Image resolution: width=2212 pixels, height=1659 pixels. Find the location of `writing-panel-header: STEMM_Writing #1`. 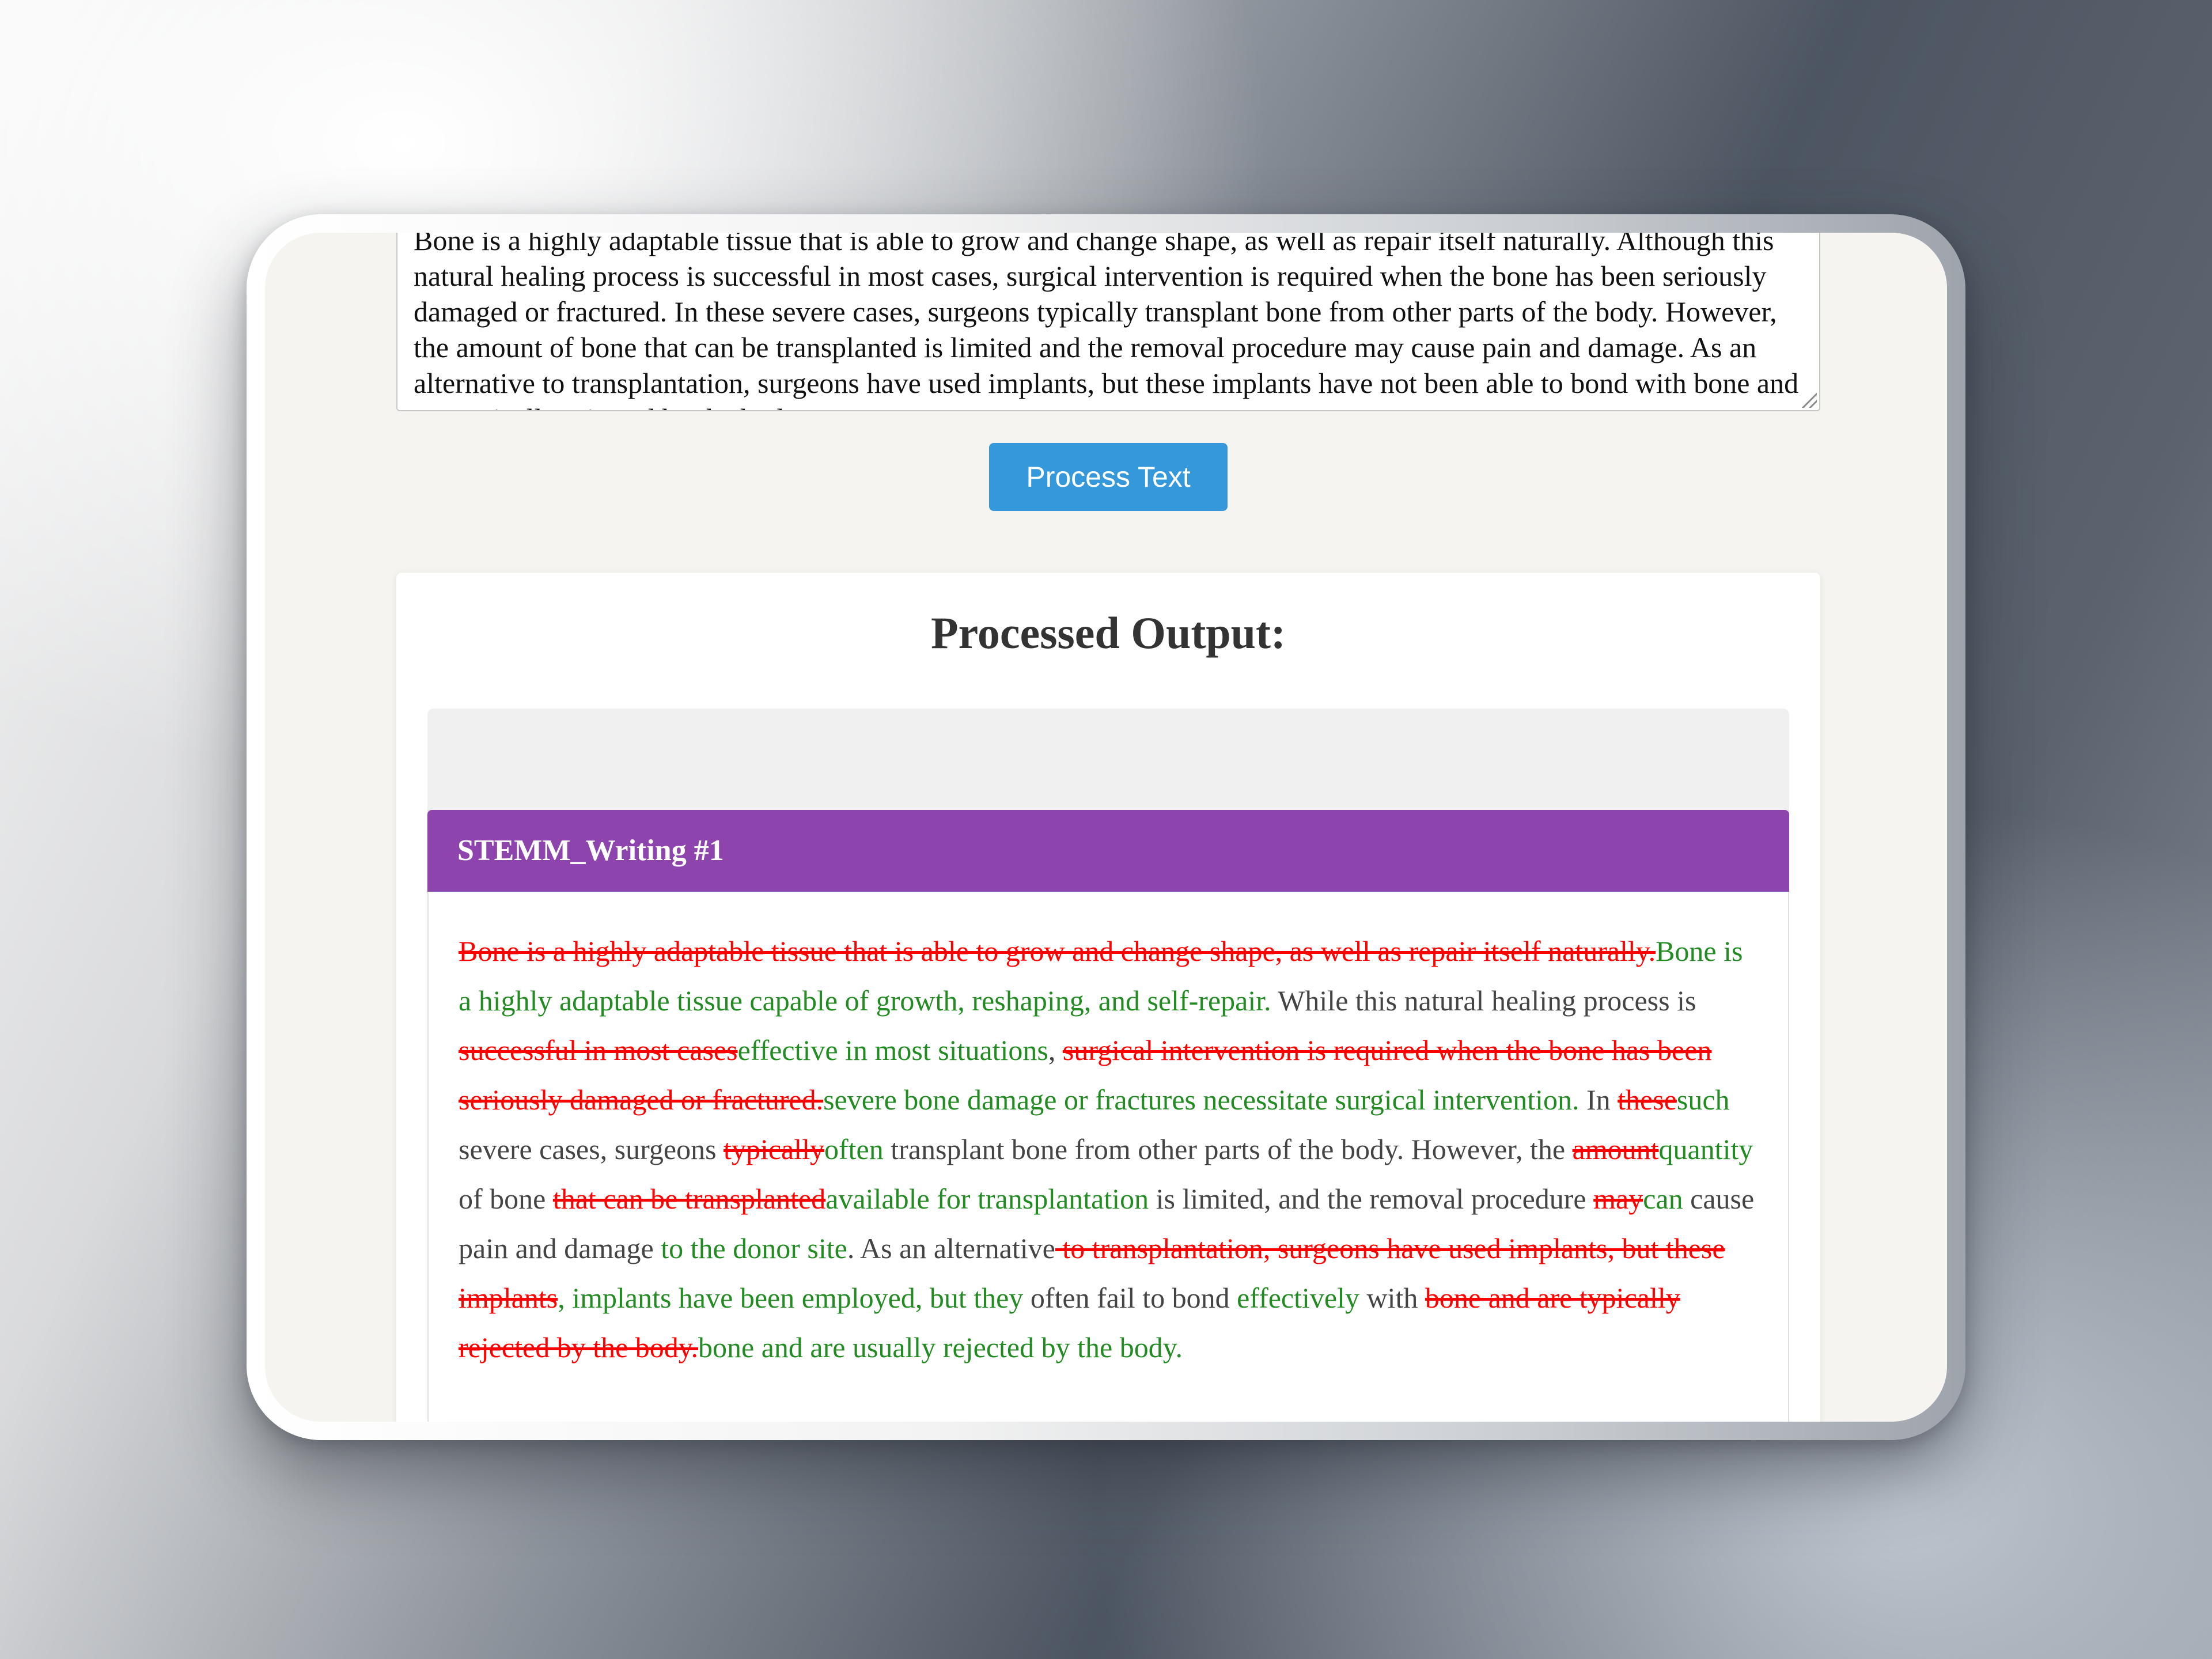

writing-panel-header: STEMM_Writing #1 is located at coordinates (1108, 851).